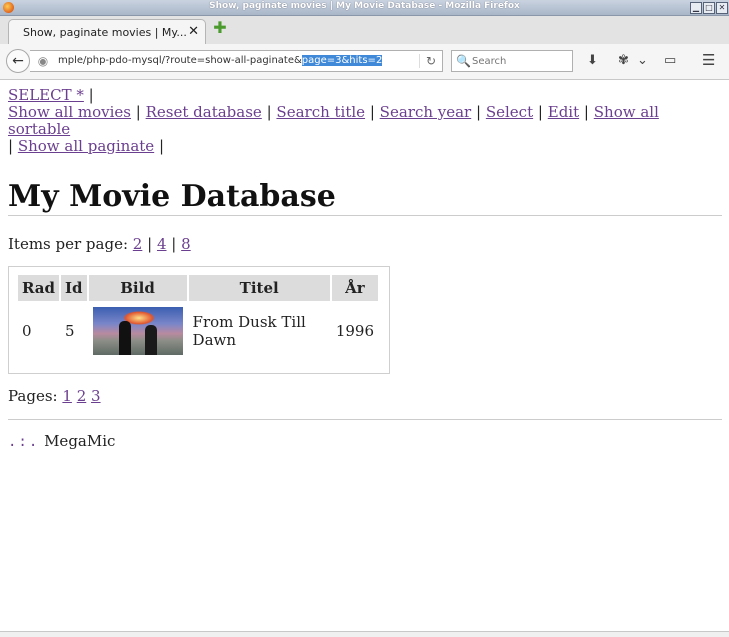  Describe the element at coordinates (18, 61) in the screenshot. I see `back-button: ←` at that location.